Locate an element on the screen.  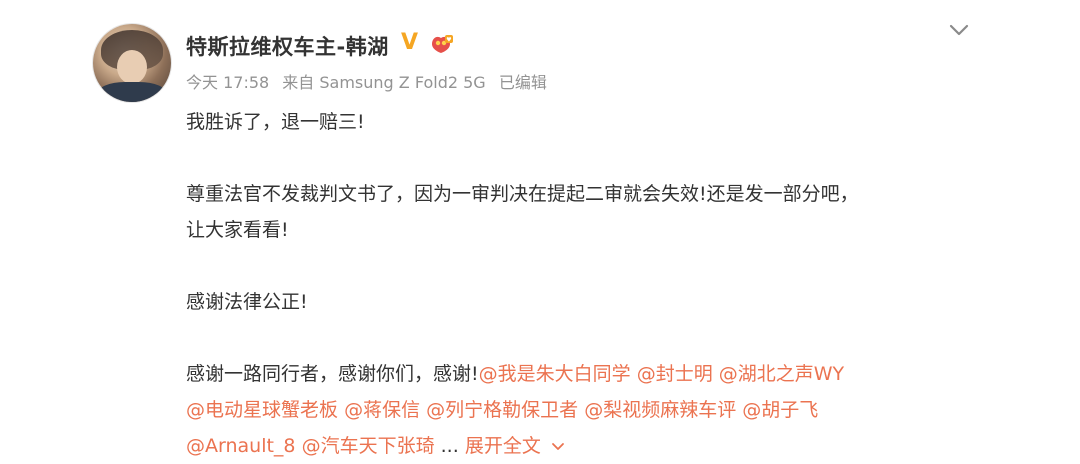
post-time: 今天 17:58 is located at coordinates (227, 82).